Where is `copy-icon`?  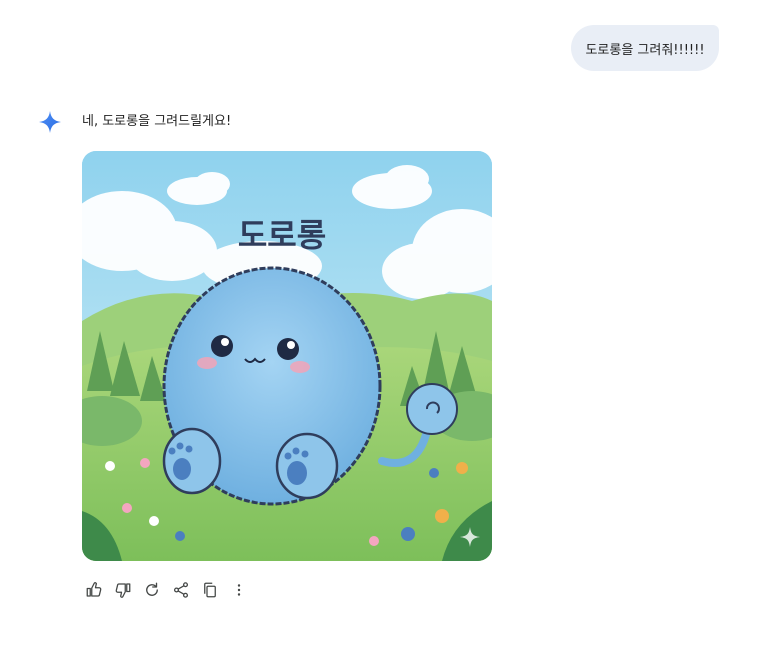 copy-icon is located at coordinates (210, 590).